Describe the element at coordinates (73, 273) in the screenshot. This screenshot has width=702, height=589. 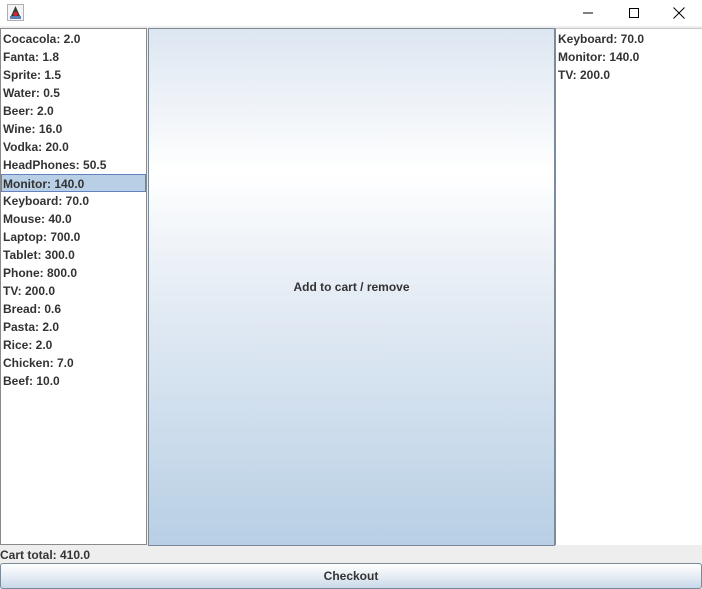
I see `product-list-item: Phone: 800.0` at that location.